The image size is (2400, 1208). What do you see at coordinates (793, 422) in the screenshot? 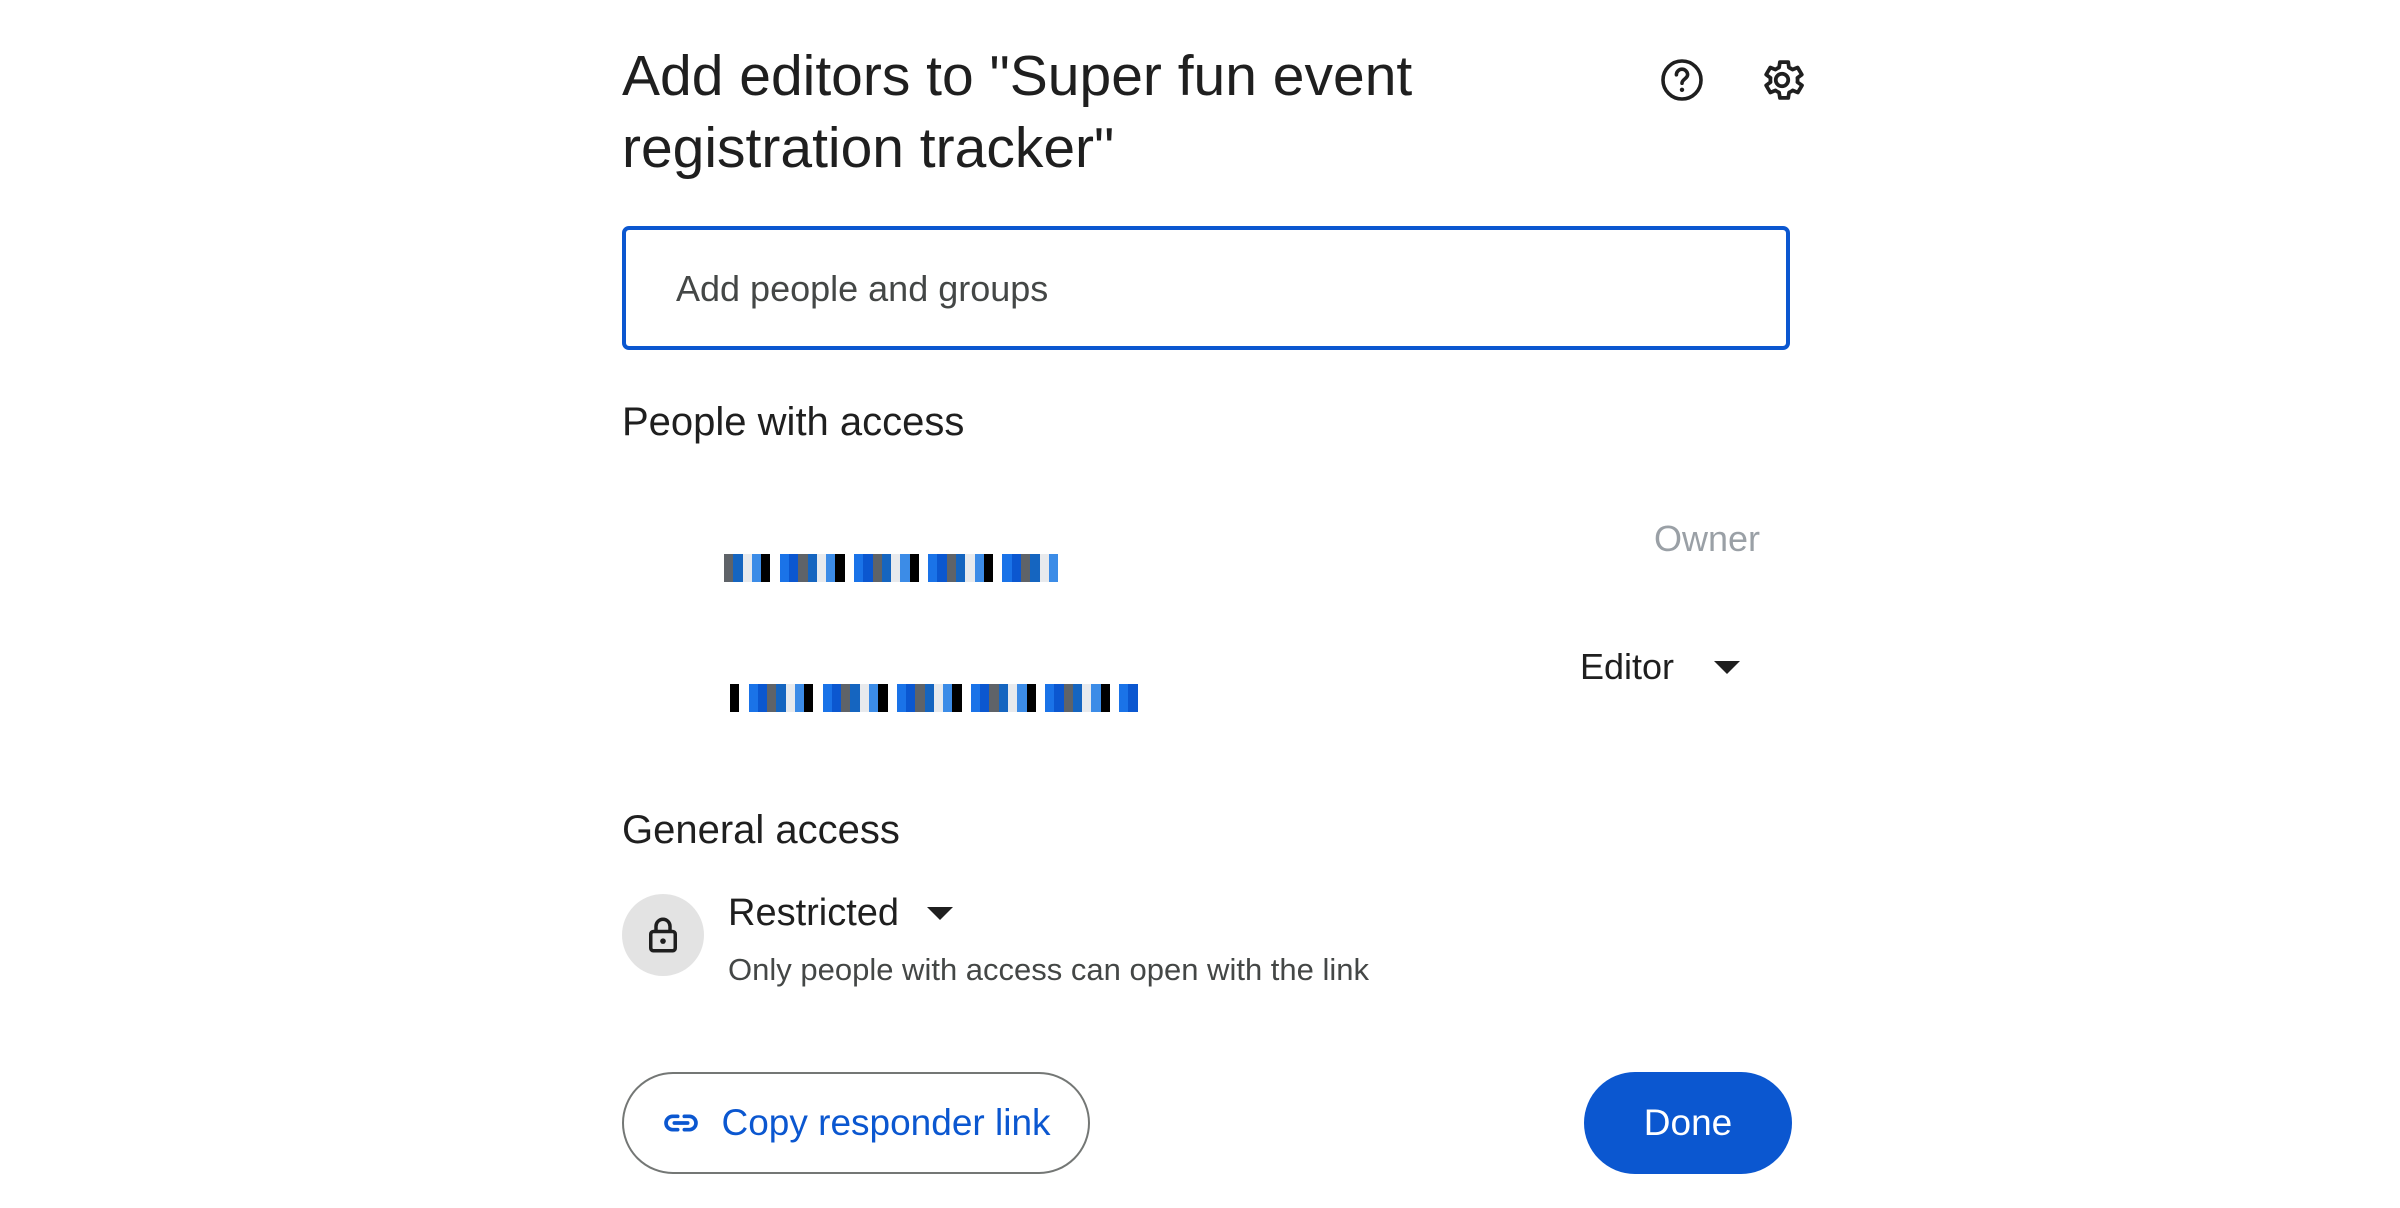
I see `people-with-access-heading: People with access` at bounding box center [793, 422].